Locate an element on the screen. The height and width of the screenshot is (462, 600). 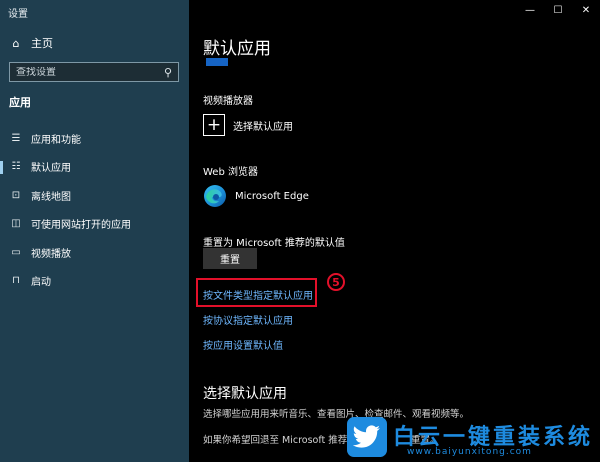
maximize-button: ☐ is located at coordinates (558, 10).